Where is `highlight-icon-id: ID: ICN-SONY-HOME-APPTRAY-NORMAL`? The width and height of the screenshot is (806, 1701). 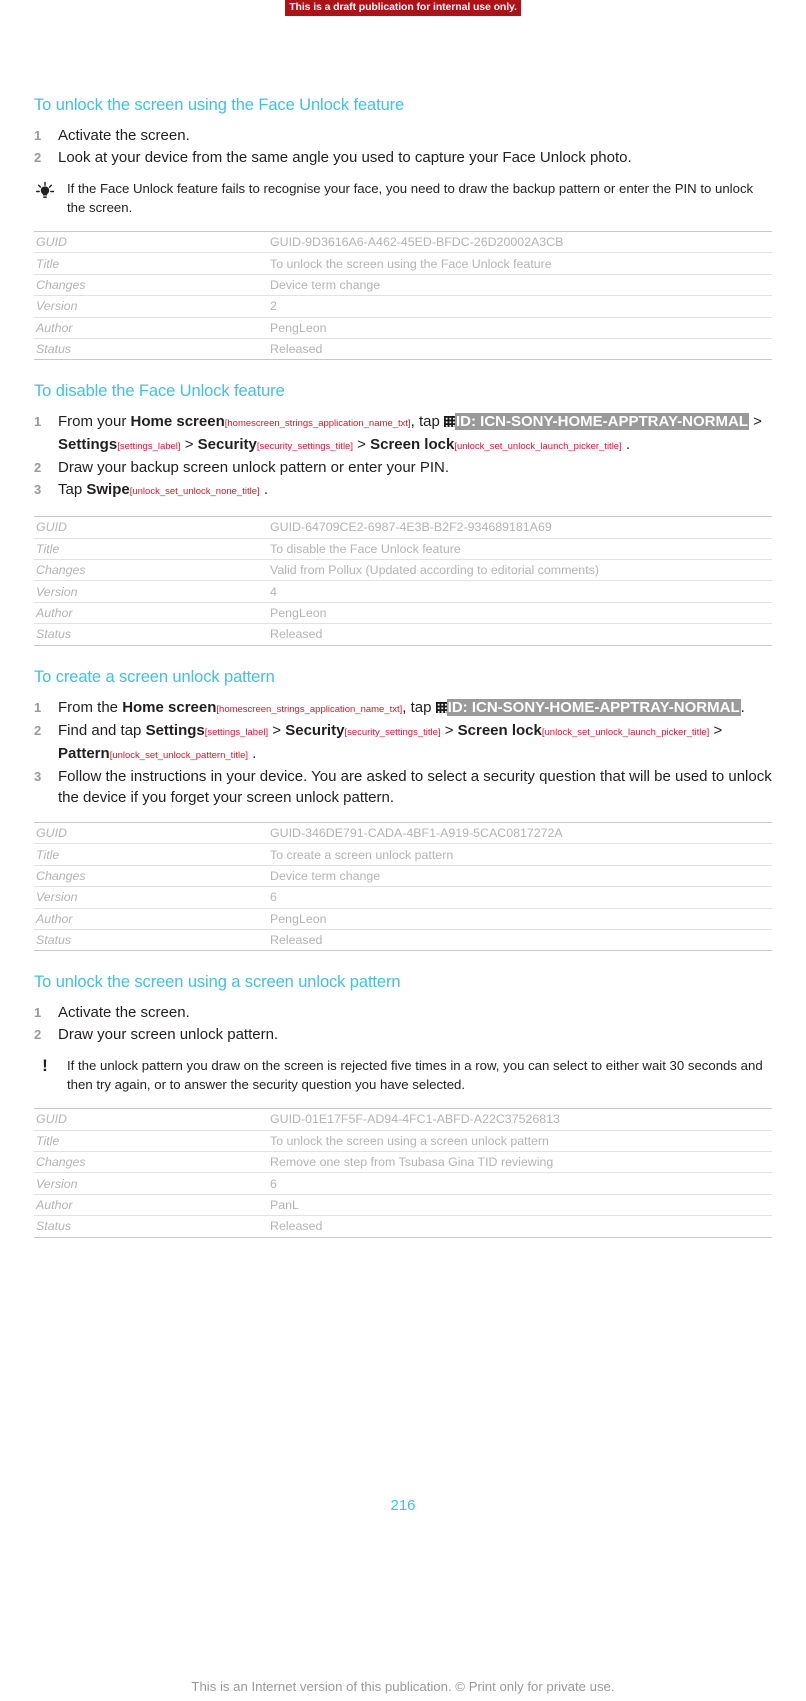 highlight-icon-id: ID: ICN-SONY-HOME-APPTRAY-NORMAL is located at coordinates (593, 707).